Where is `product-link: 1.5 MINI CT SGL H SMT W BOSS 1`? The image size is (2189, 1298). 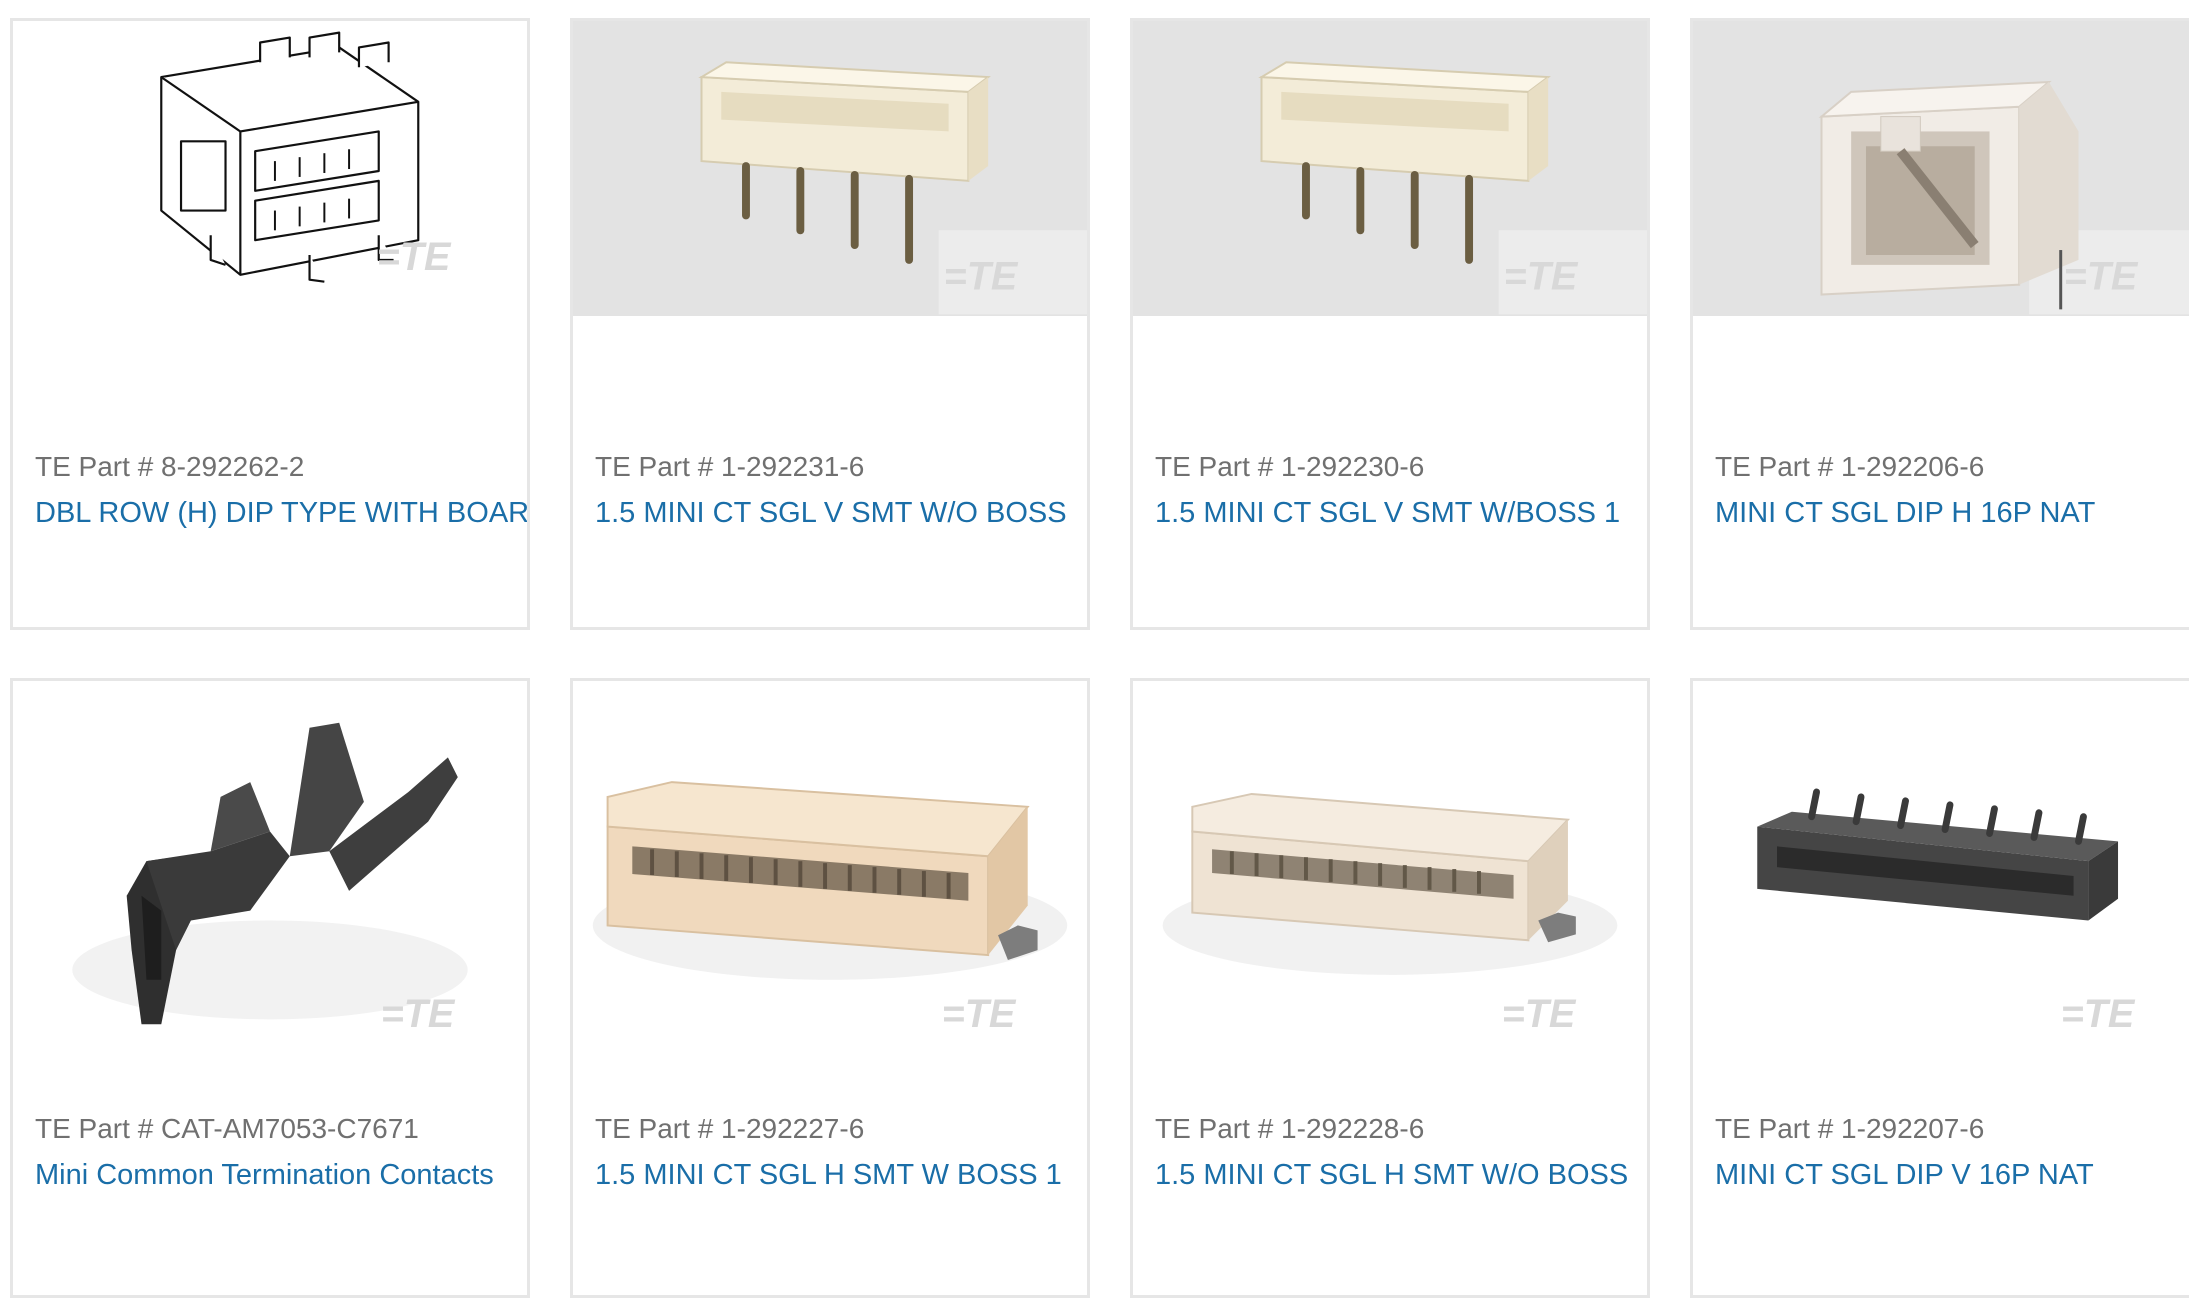
product-link: 1.5 MINI CT SGL H SMT W BOSS 1 is located at coordinates (828, 1175).